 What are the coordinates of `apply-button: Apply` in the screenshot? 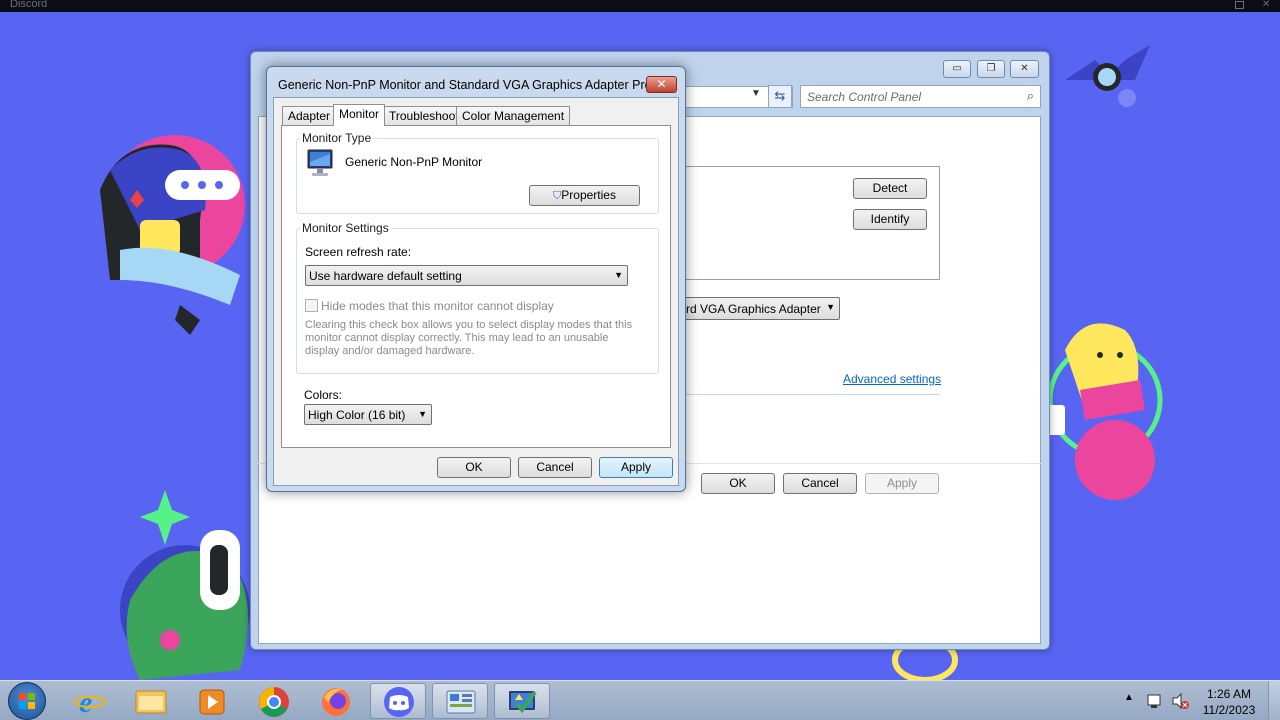 It's located at (636, 467).